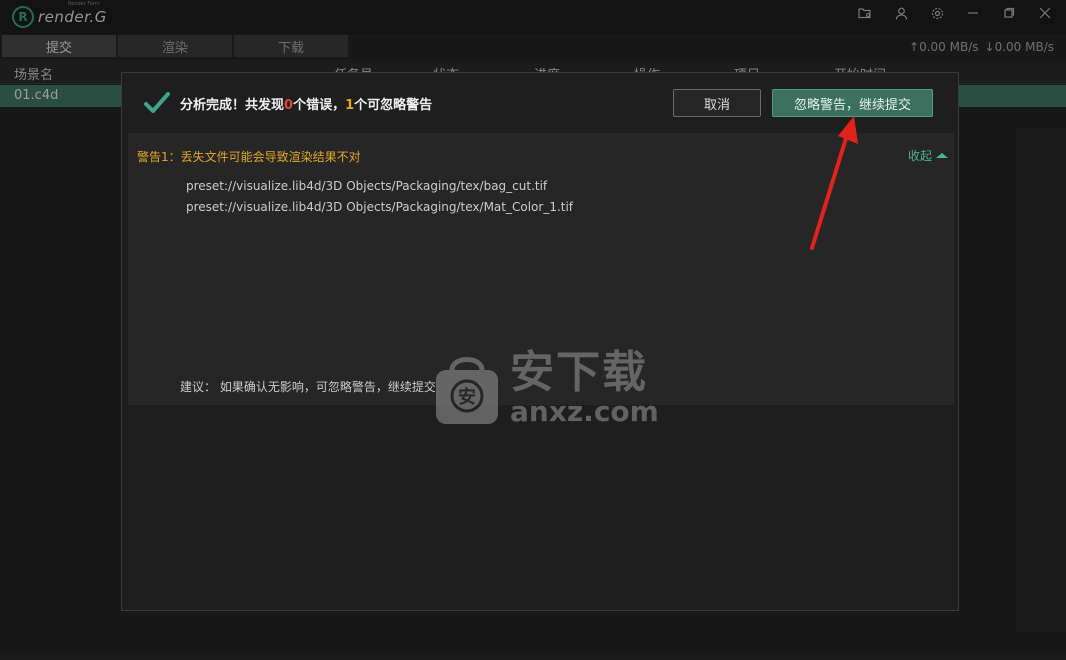  Describe the element at coordinates (308, 387) in the screenshot. I see `suggestion-text: 建议： 如果确认无影响，可忽略警告，继续提交` at that location.